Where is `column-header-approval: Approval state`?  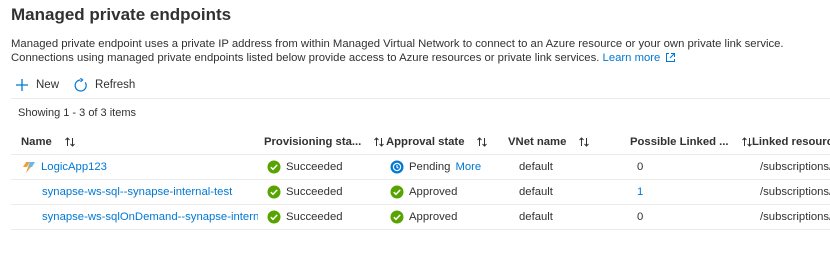
column-header-approval: Approval state is located at coordinates (437, 142).